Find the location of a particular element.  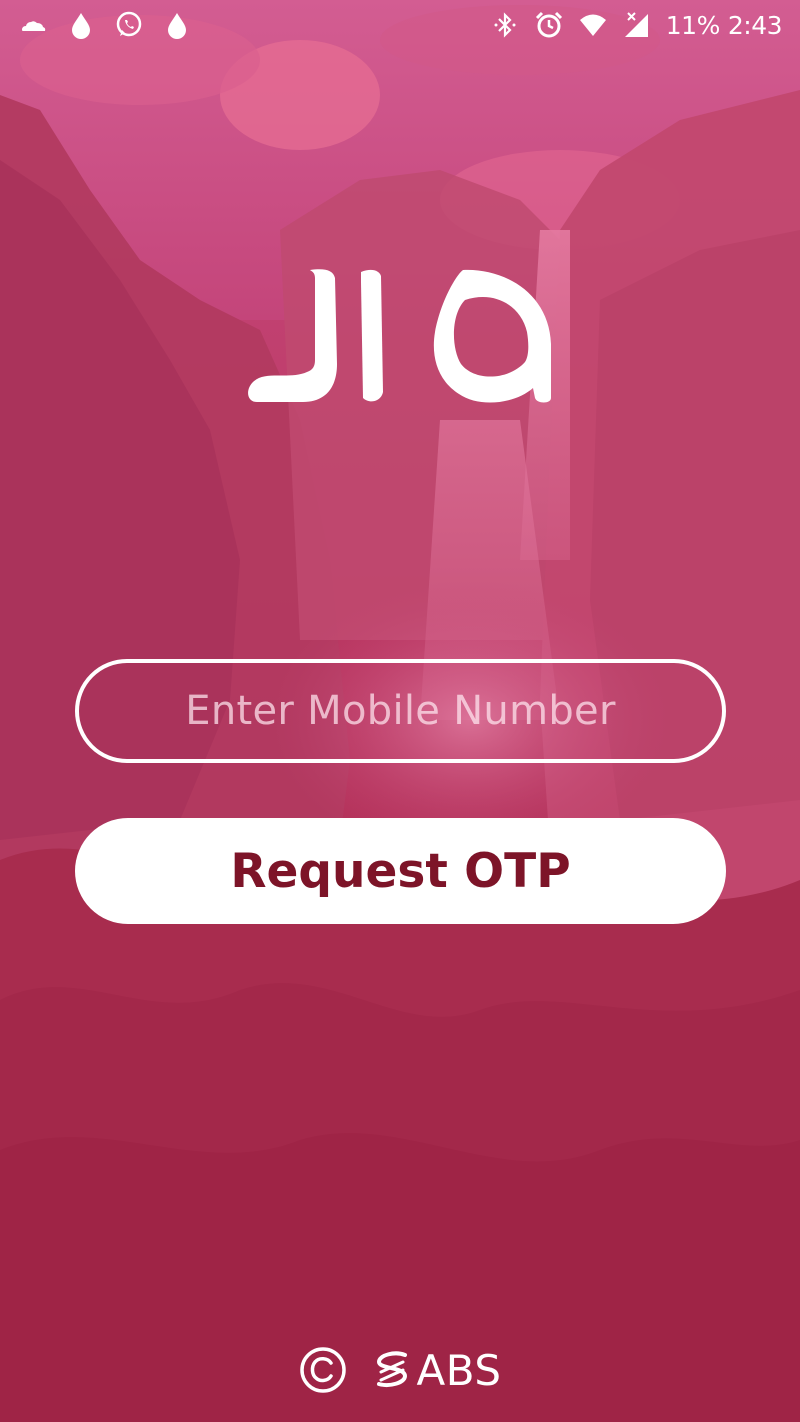

alarm-icon is located at coordinates (549, 25).